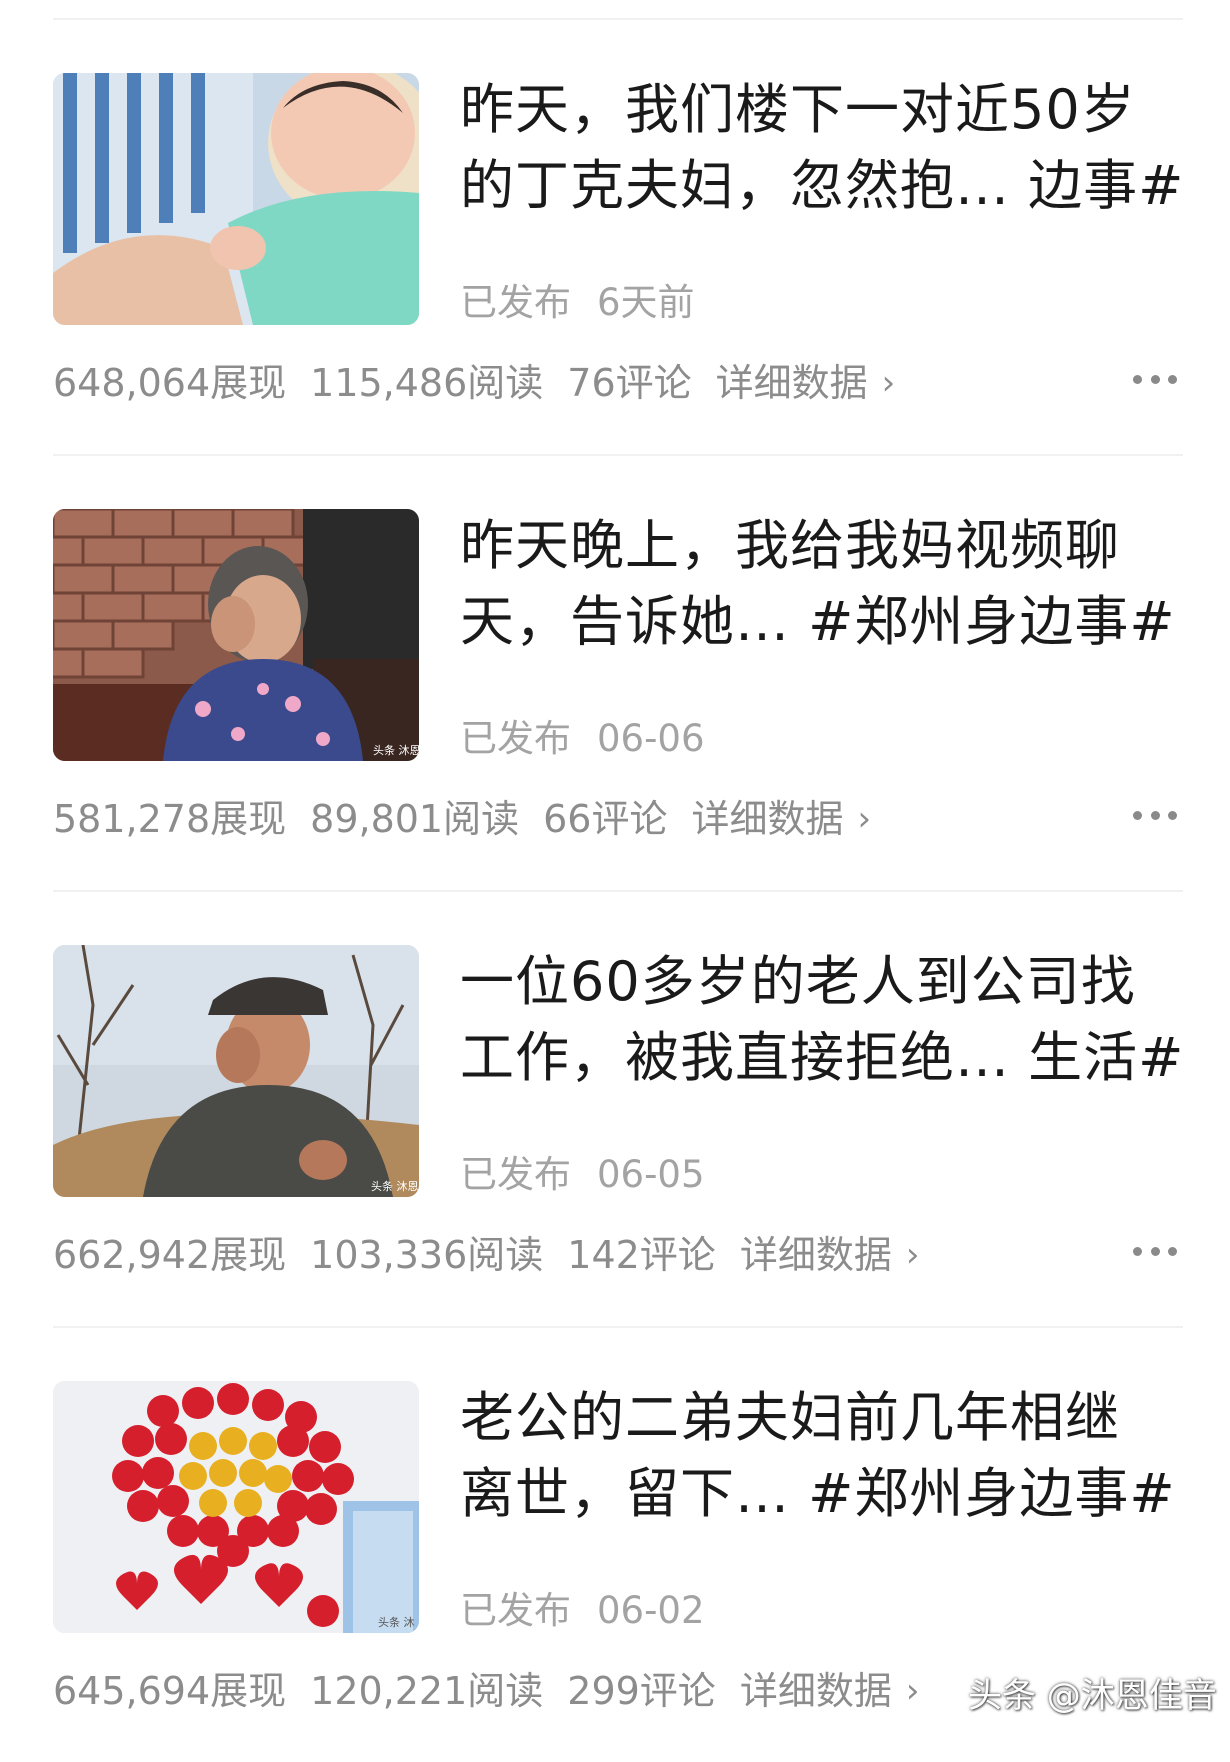  I want to click on article-meta: 已发布 06-06, so click(582, 735).